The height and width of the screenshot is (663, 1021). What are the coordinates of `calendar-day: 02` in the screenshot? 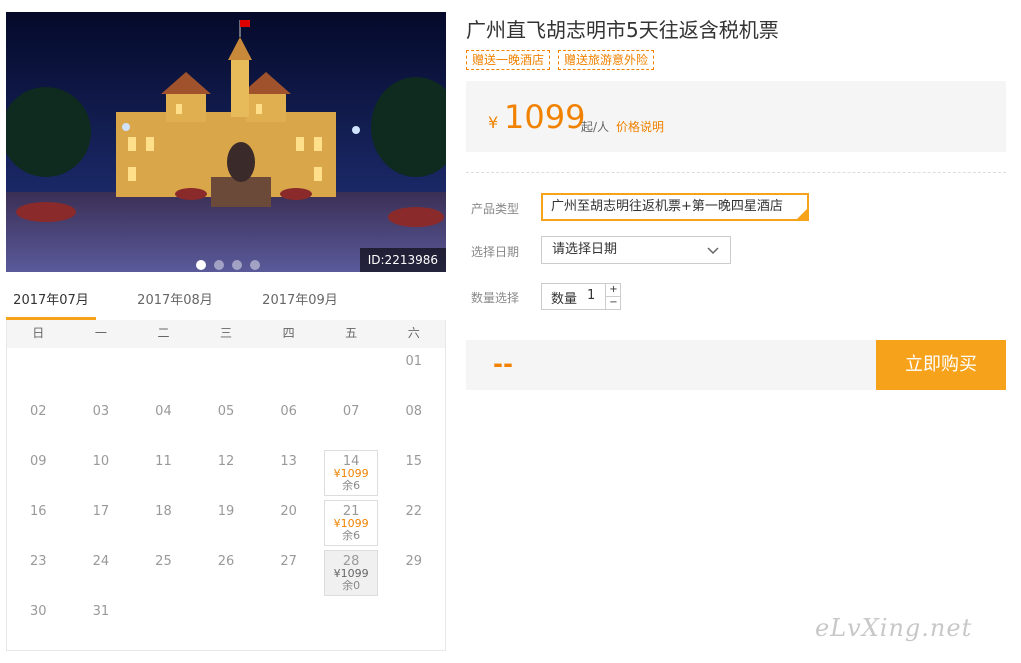 It's located at (38, 423).